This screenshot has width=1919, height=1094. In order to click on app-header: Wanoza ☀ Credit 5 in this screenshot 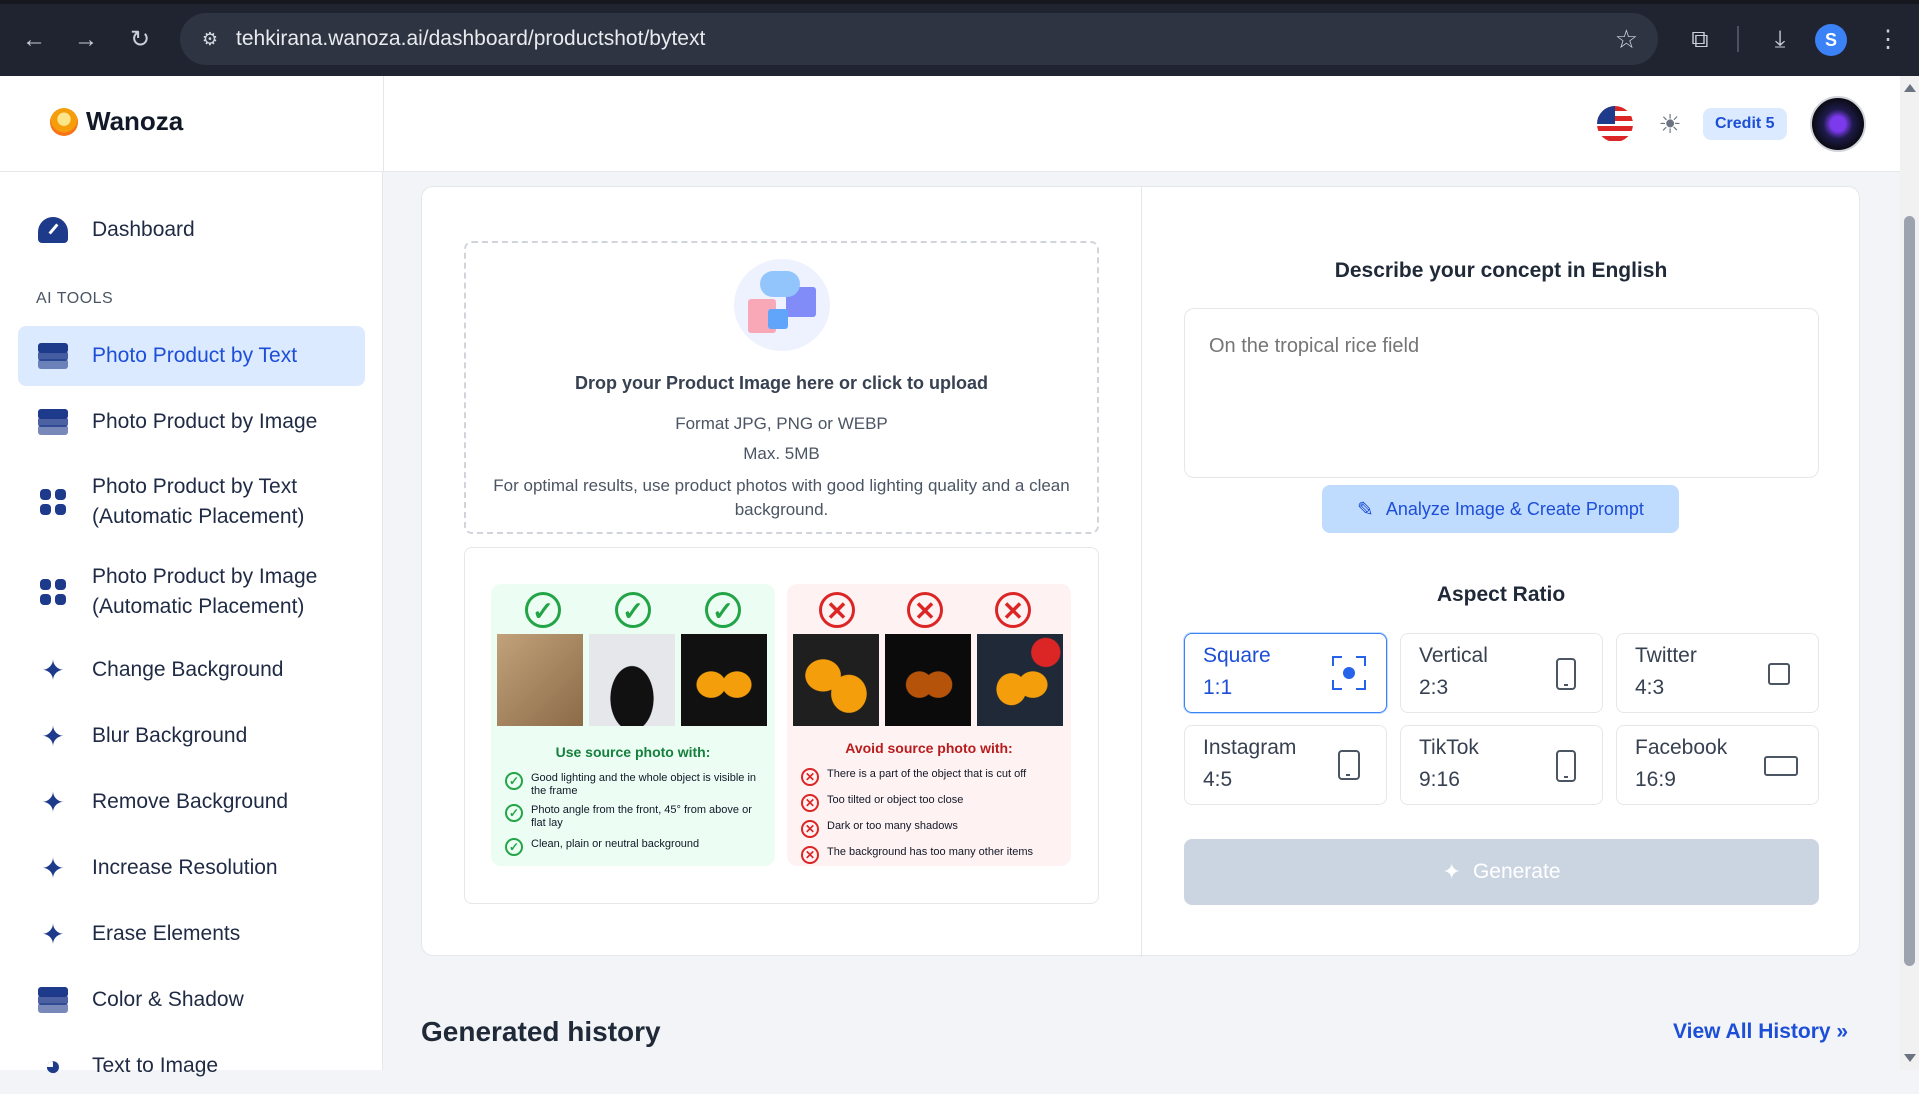, I will do `click(950, 124)`.